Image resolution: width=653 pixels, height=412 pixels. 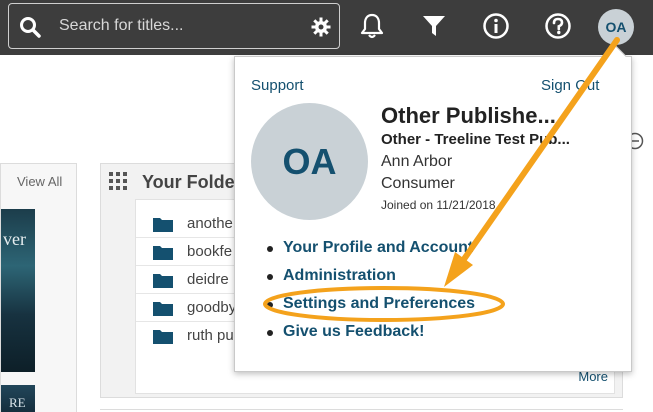 I want to click on book-cover: ver, so click(x=18, y=290).